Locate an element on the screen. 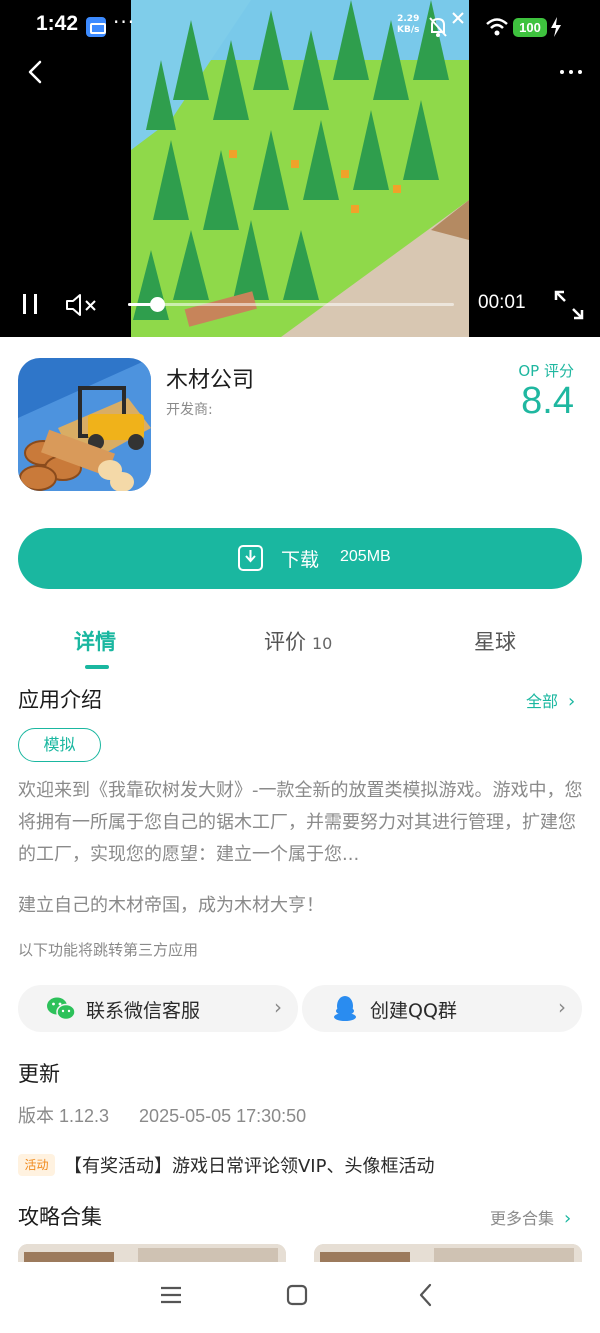  qq-icon is located at coordinates (345, 1008).